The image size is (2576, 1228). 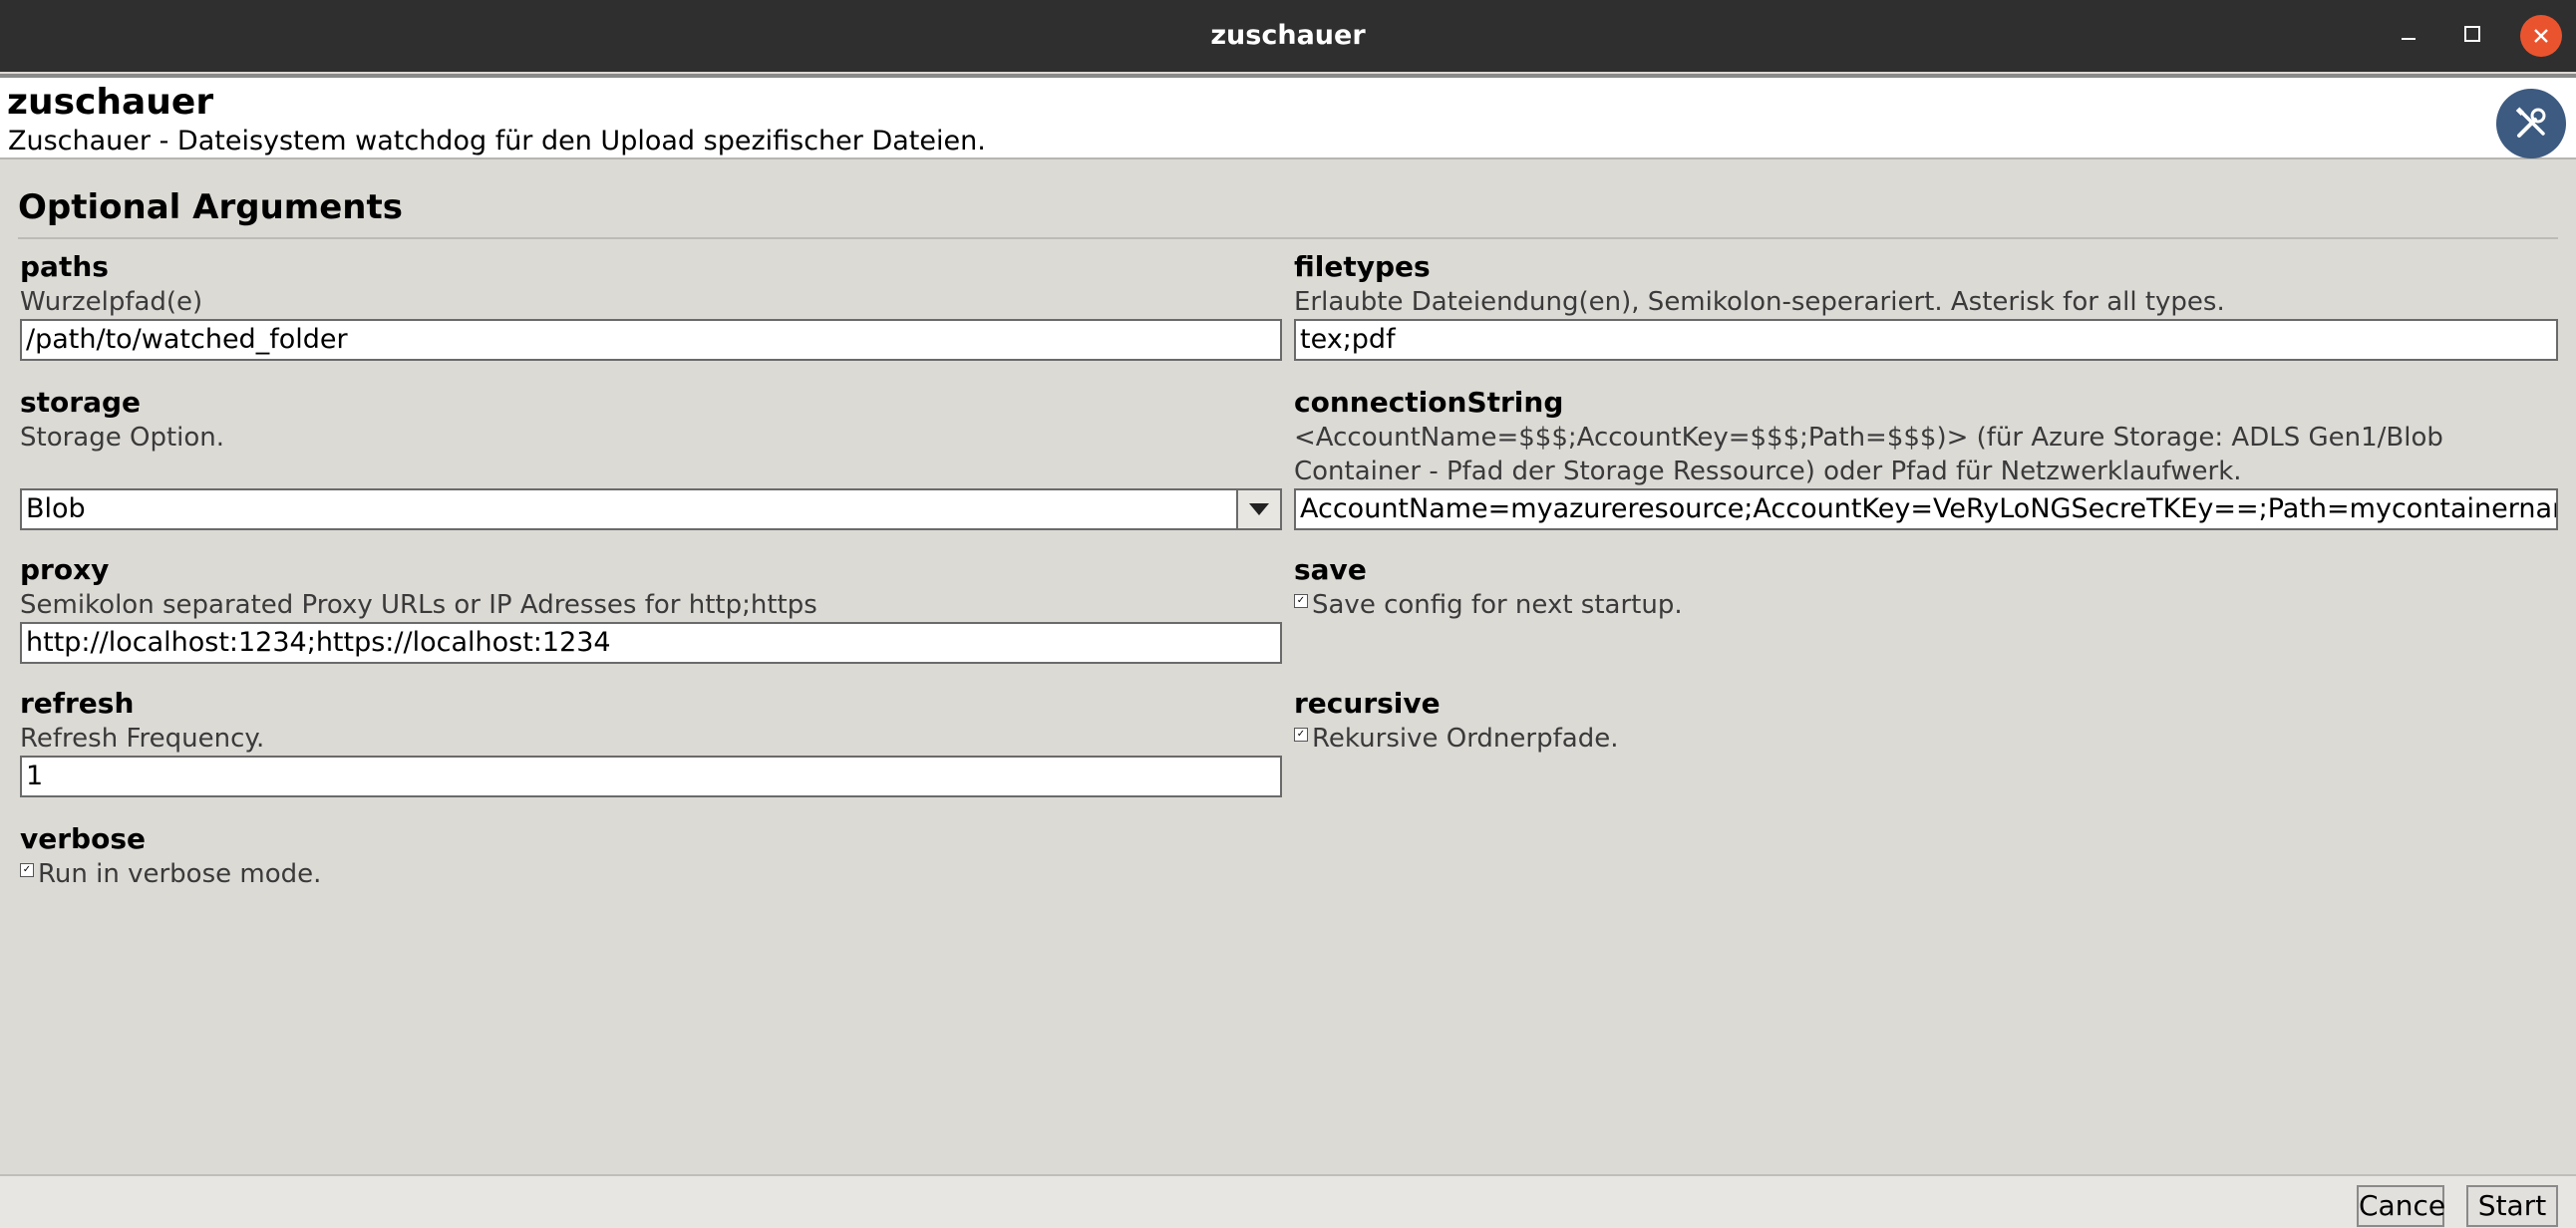 What do you see at coordinates (1301, 601) in the screenshot?
I see `save-checkbox: ✓` at bounding box center [1301, 601].